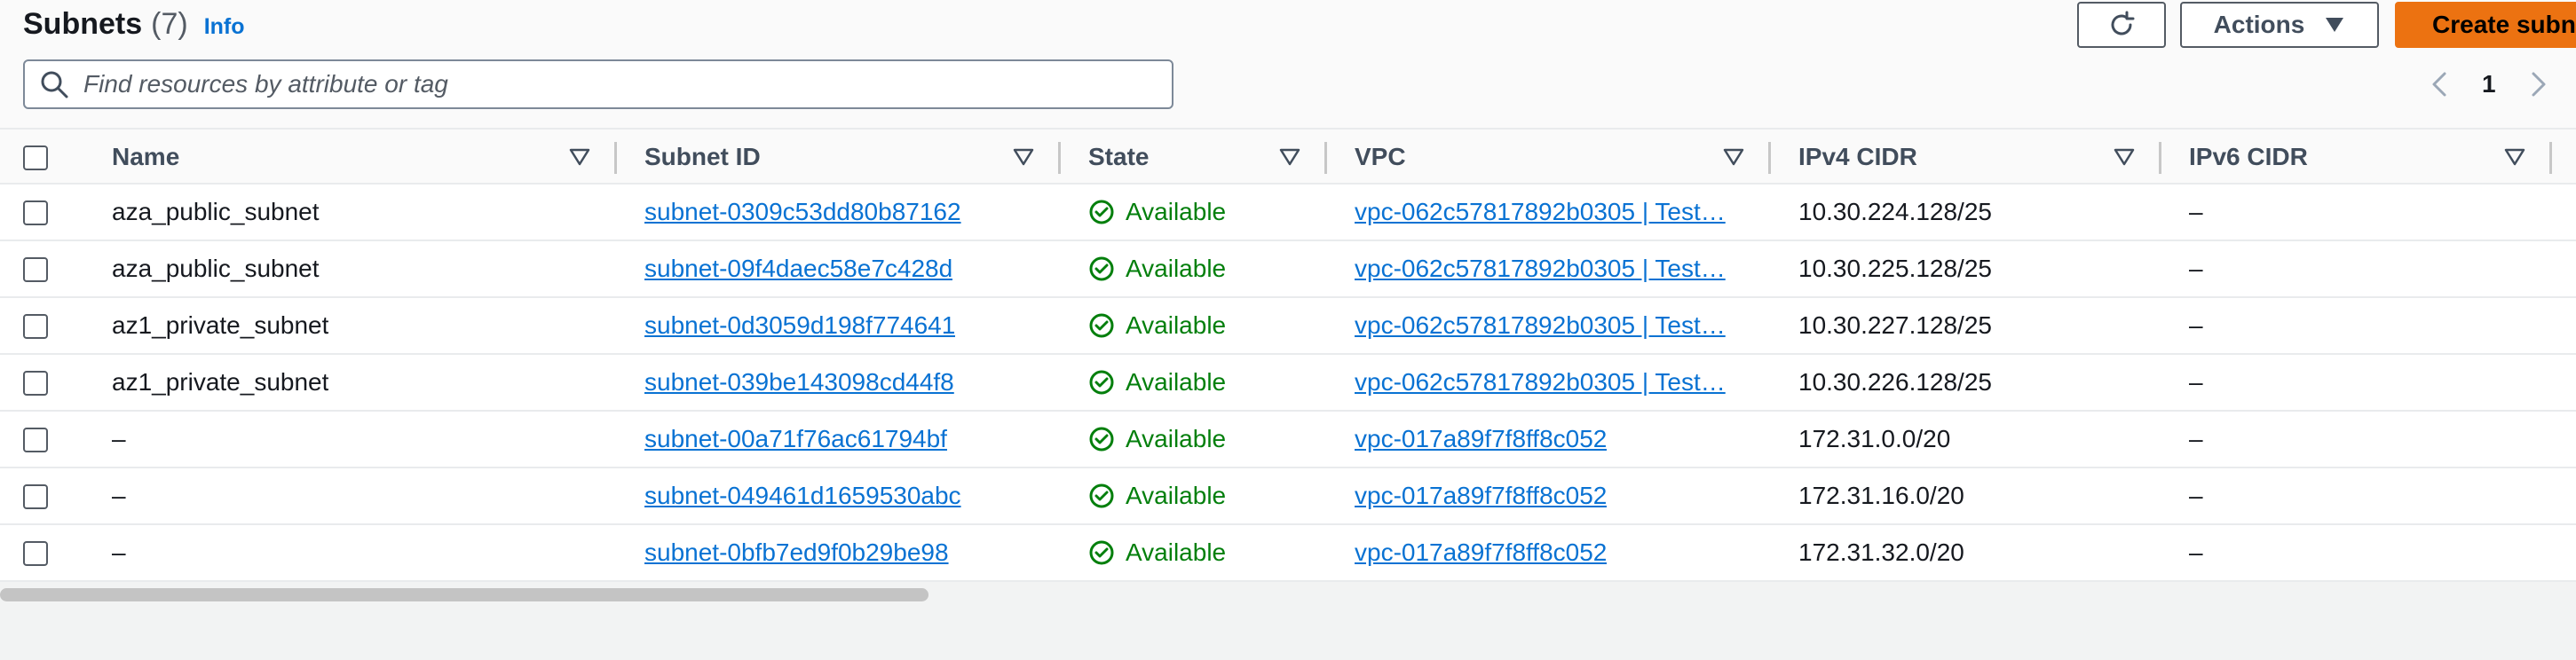 This screenshot has width=2576, height=660. What do you see at coordinates (802, 495) in the screenshot?
I see `subnet-id-link: subnet-049461d1659530abc` at bounding box center [802, 495].